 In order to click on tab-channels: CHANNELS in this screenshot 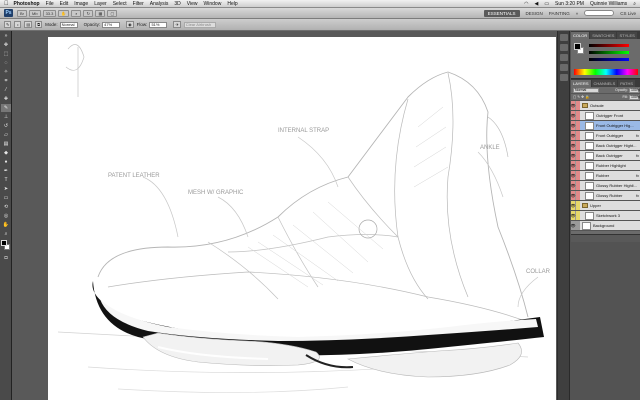, I will do `click(604, 83)`.